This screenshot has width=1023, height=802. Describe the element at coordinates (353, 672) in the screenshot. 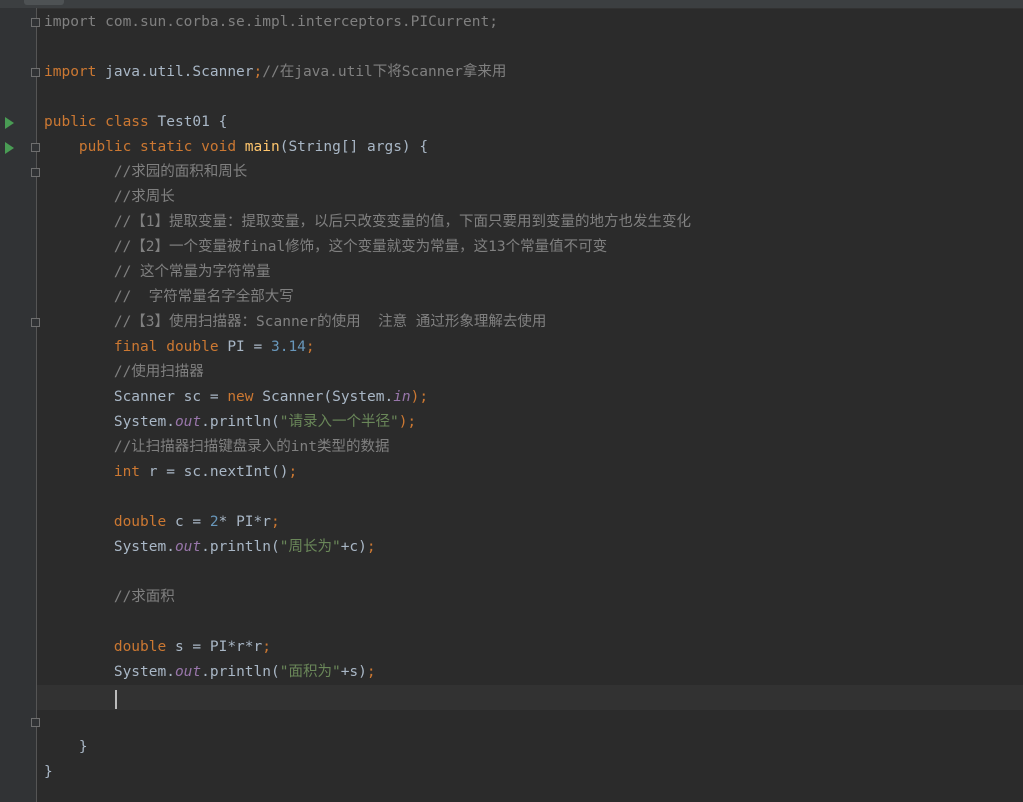

I see `code-token: +s)` at that location.